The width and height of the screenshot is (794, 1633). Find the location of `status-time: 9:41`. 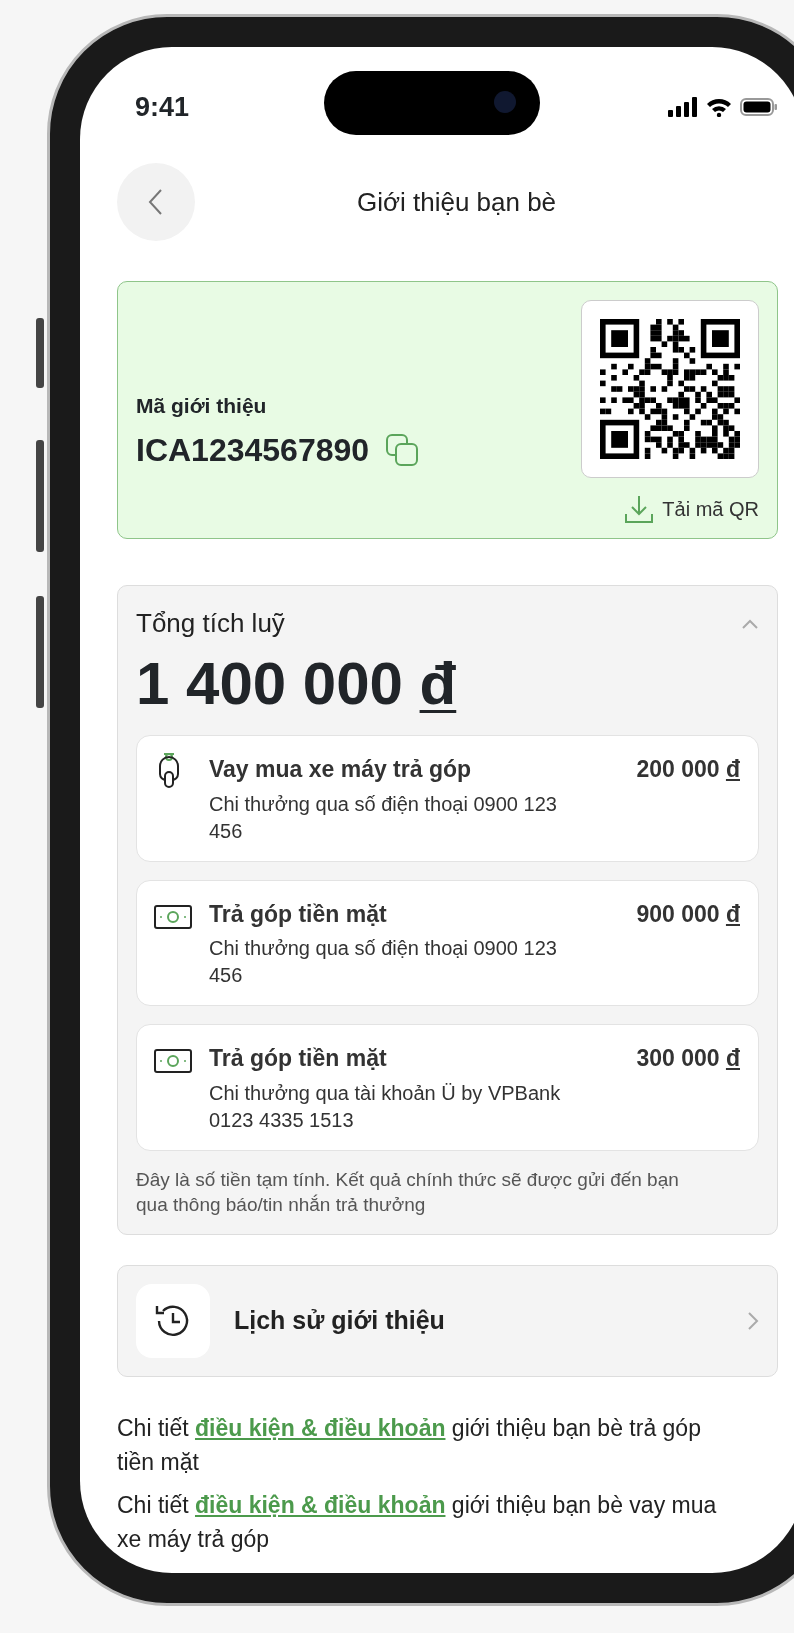

status-time: 9:41 is located at coordinates (162, 107).